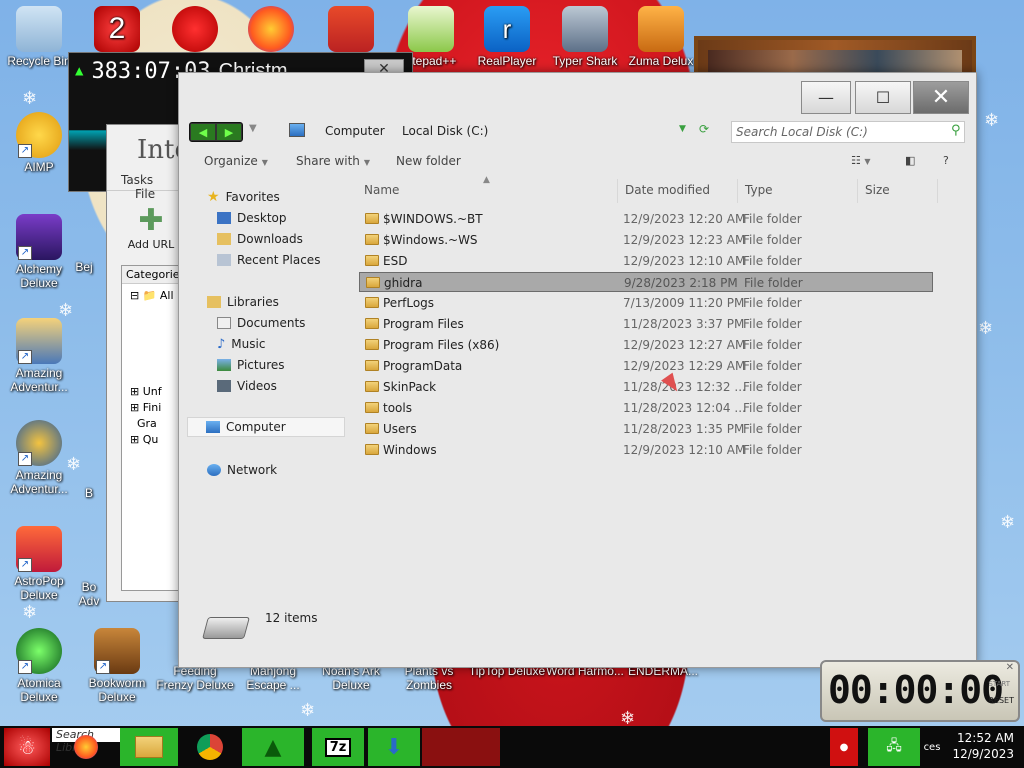  Describe the element at coordinates (956, 130) in the screenshot. I see `search-icon: ⚲` at that location.